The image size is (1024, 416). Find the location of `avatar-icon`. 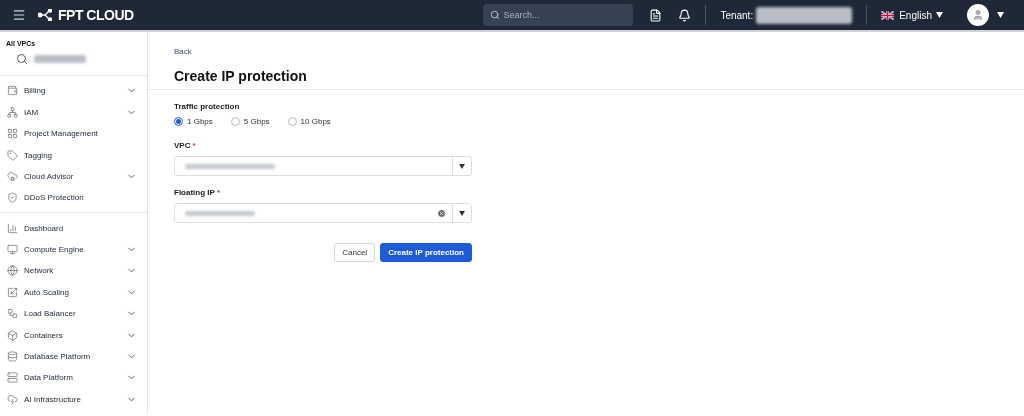

avatar-icon is located at coordinates (978, 15).